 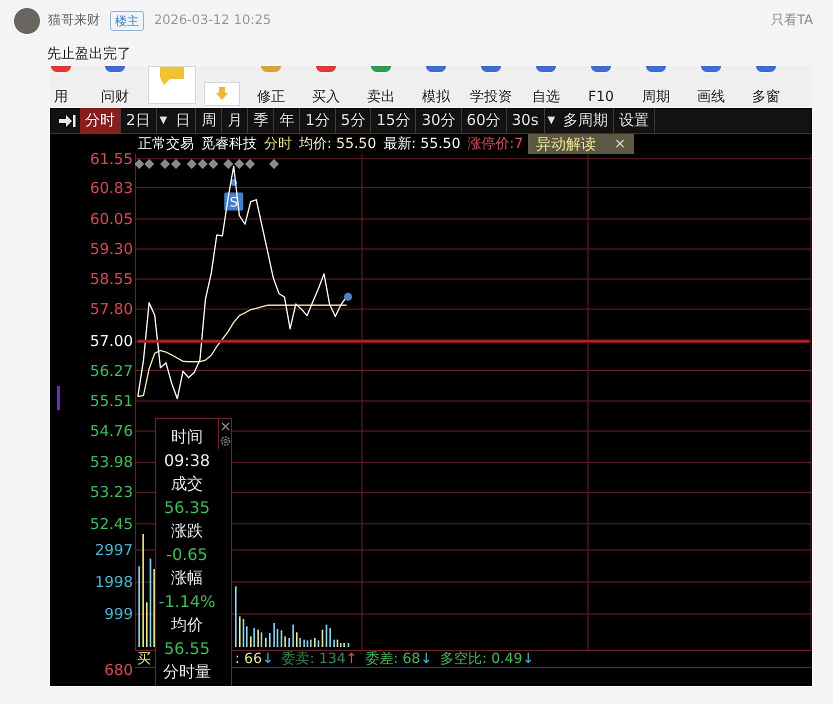 I want to click on toolbar-button: F10, so click(x=601, y=87).